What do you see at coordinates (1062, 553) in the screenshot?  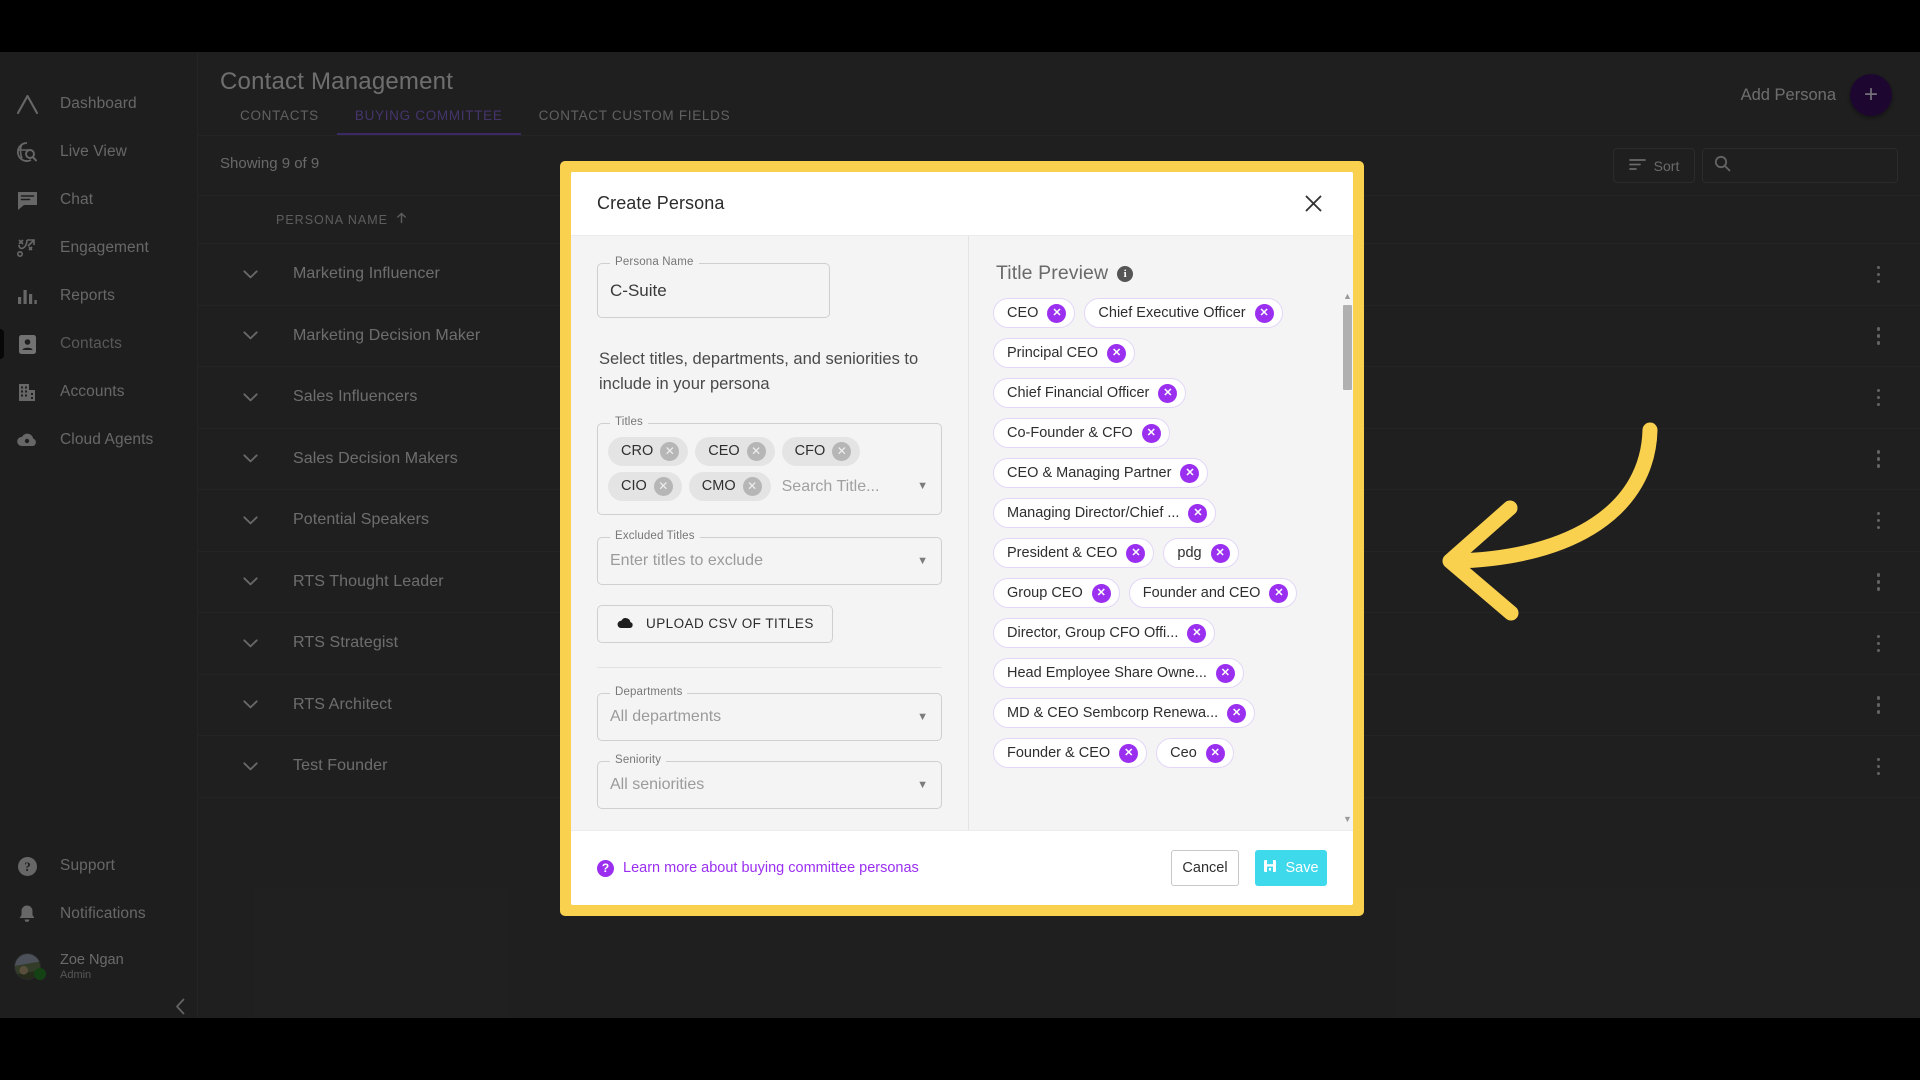 I see `title-preview-chip-label: President & CEO` at bounding box center [1062, 553].